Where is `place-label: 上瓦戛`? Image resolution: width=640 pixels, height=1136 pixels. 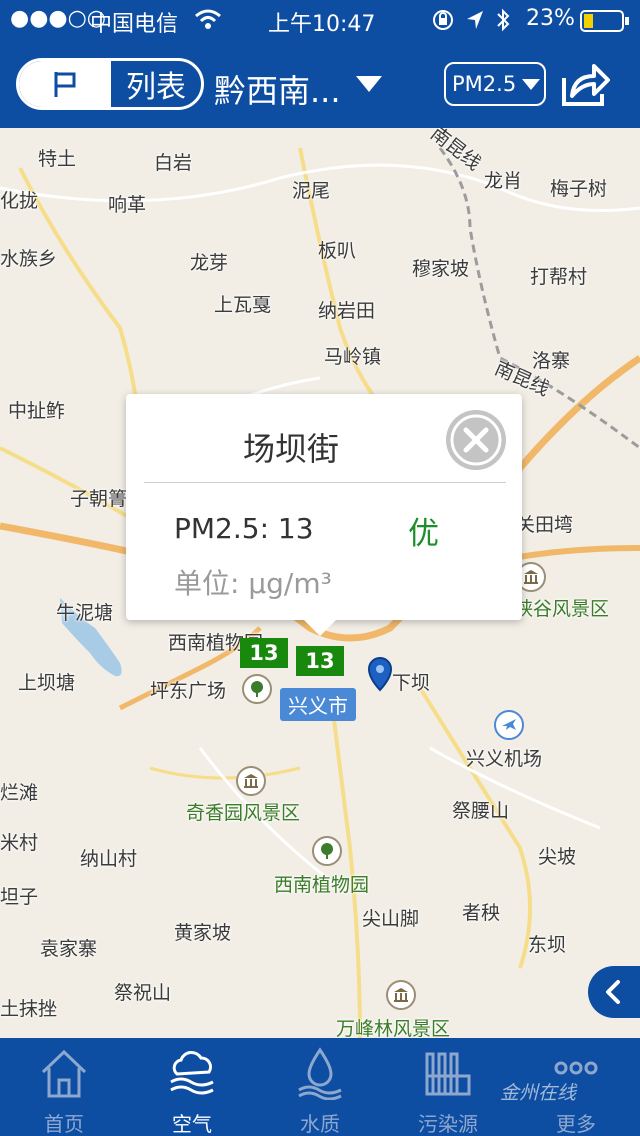 place-label: 上瓦戛 is located at coordinates (243, 305).